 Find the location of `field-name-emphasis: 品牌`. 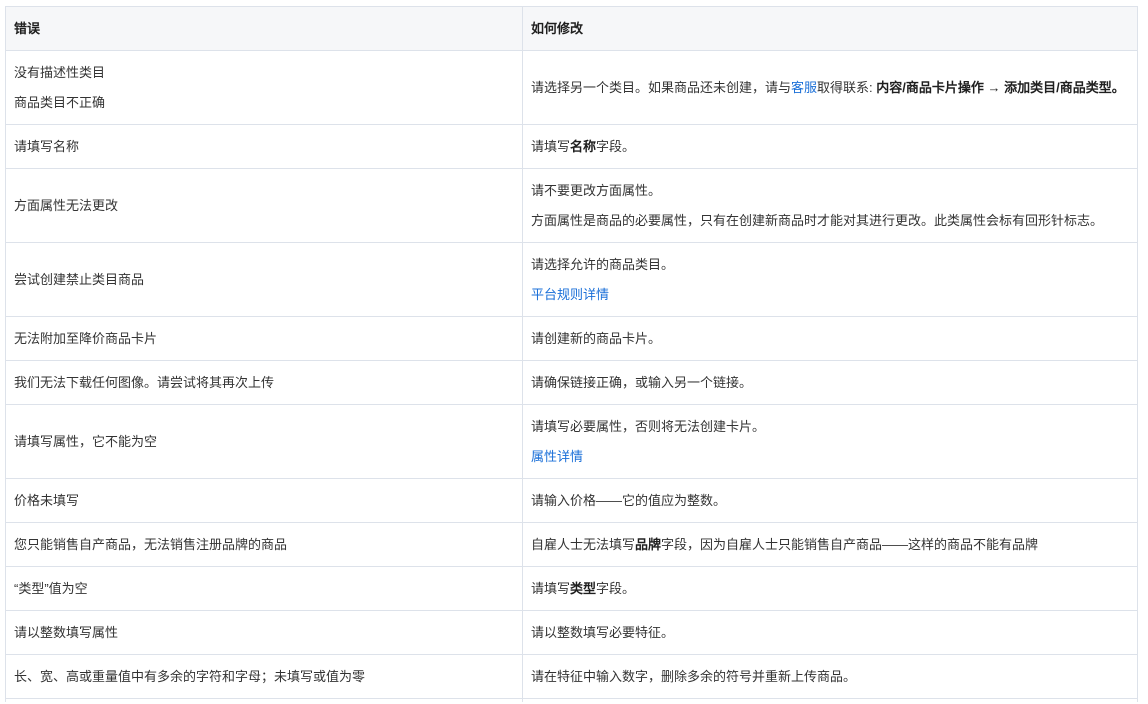

field-name-emphasis: 品牌 is located at coordinates (648, 544).